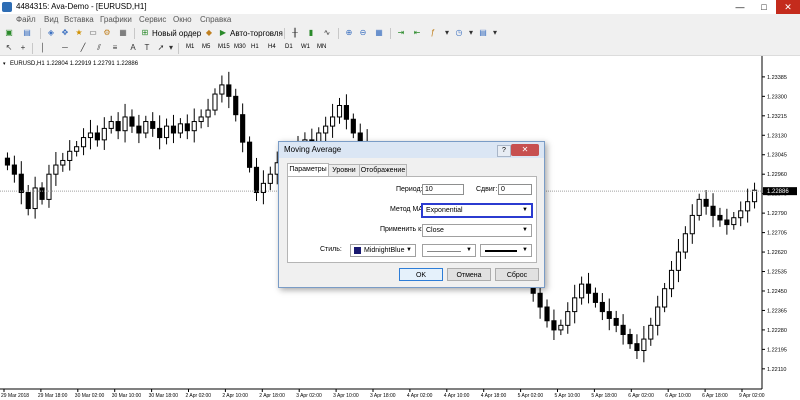 The width and height of the screenshot is (800, 400). I want to click on dialog-close-button: ✕, so click(525, 150).